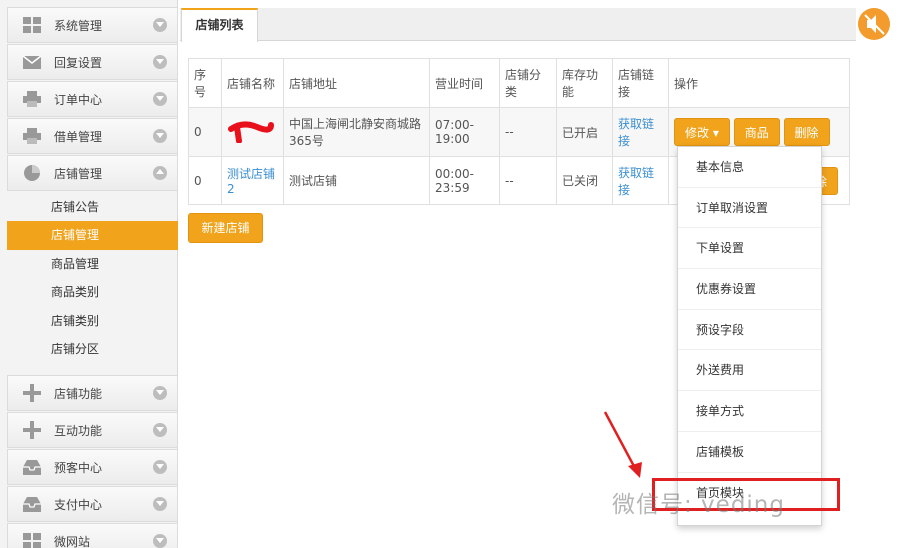  I want to click on menu-item-borrow: 借单管理, so click(92, 136).